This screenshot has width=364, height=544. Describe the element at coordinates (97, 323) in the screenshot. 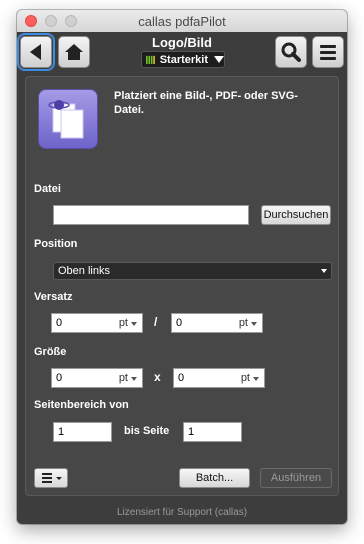

I see `offset-x-field: 0 pt` at that location.